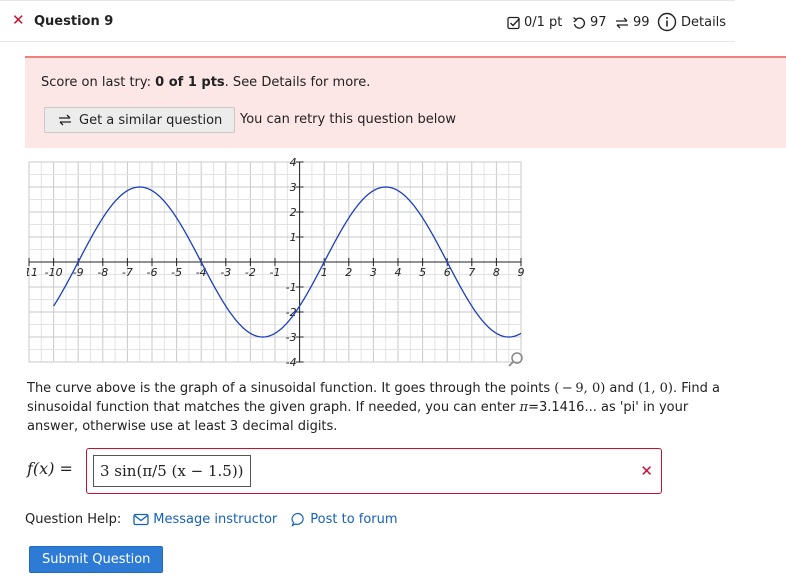 The height and width of the screenshot is (581, 786). What do you see at coordinates (348, 119) in the screenshot?
I see `retry-hint: You can retry this question below` at bounding box center [348, 119].